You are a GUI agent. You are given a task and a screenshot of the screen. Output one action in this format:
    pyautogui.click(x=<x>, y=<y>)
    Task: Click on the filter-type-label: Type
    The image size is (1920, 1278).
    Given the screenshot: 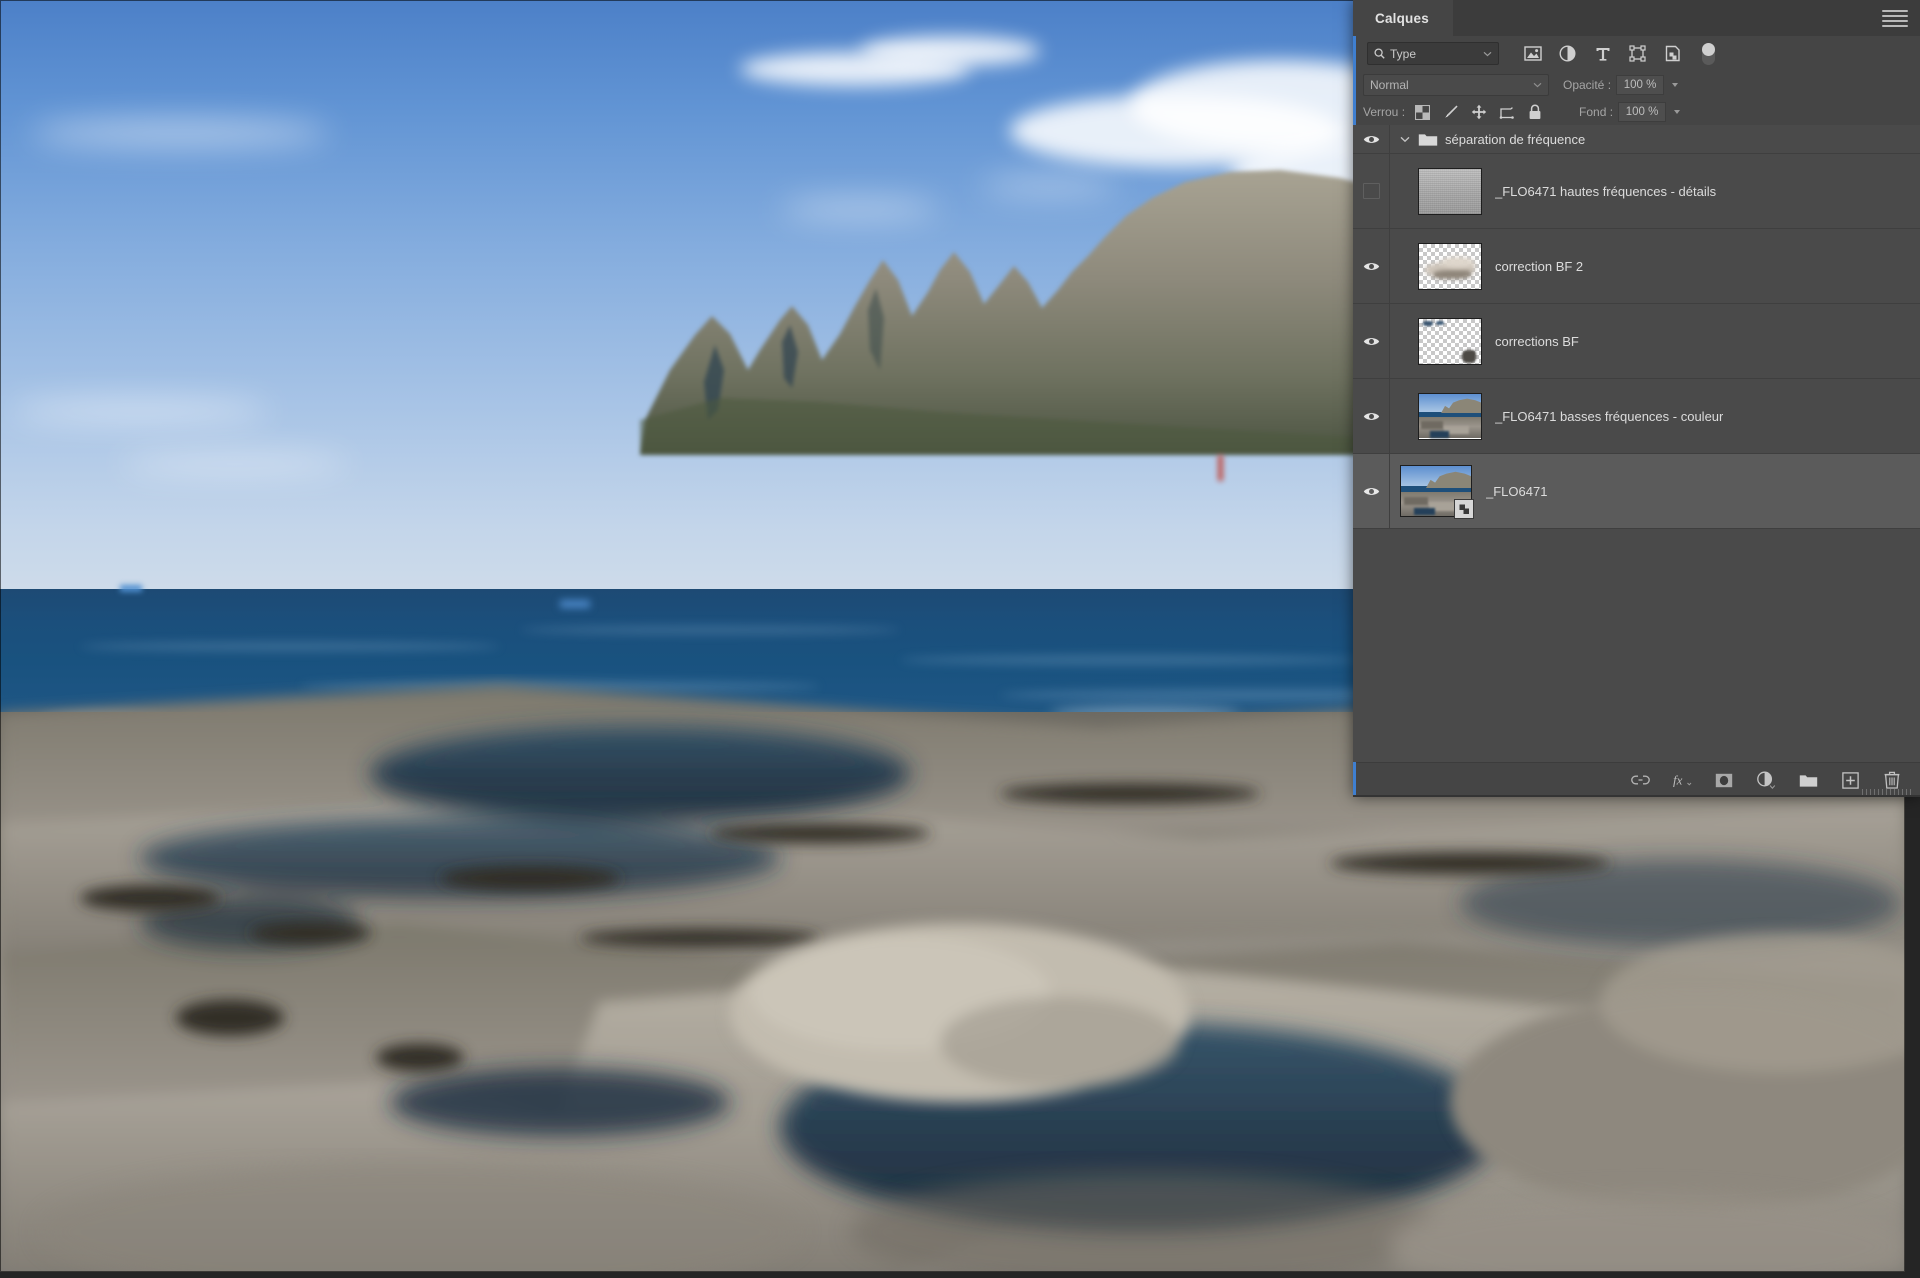 What is the action you would take?
    pyautogui.click(x=1403, y=53)
    